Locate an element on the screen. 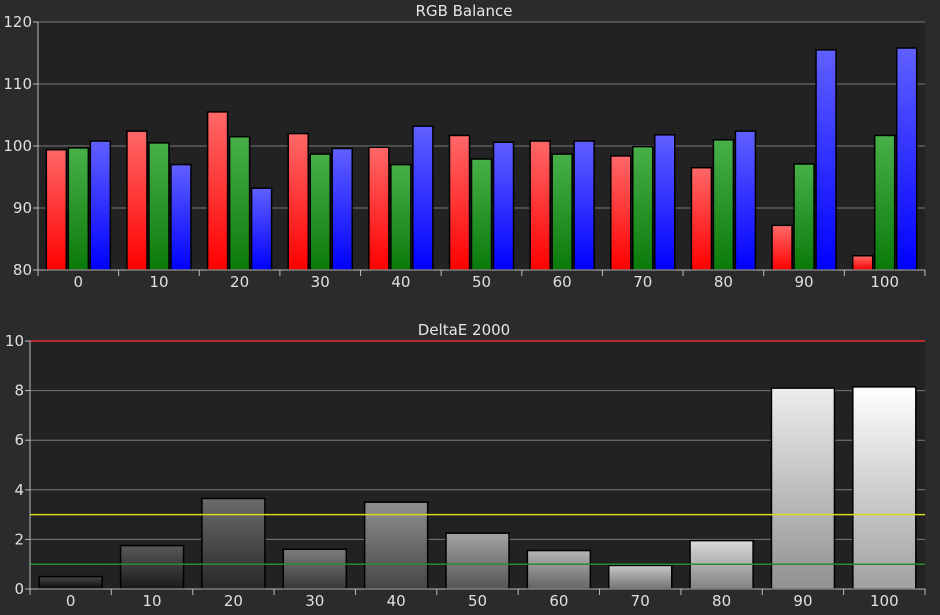  y-tick-label: 120 is located at coordinates (17, 22).